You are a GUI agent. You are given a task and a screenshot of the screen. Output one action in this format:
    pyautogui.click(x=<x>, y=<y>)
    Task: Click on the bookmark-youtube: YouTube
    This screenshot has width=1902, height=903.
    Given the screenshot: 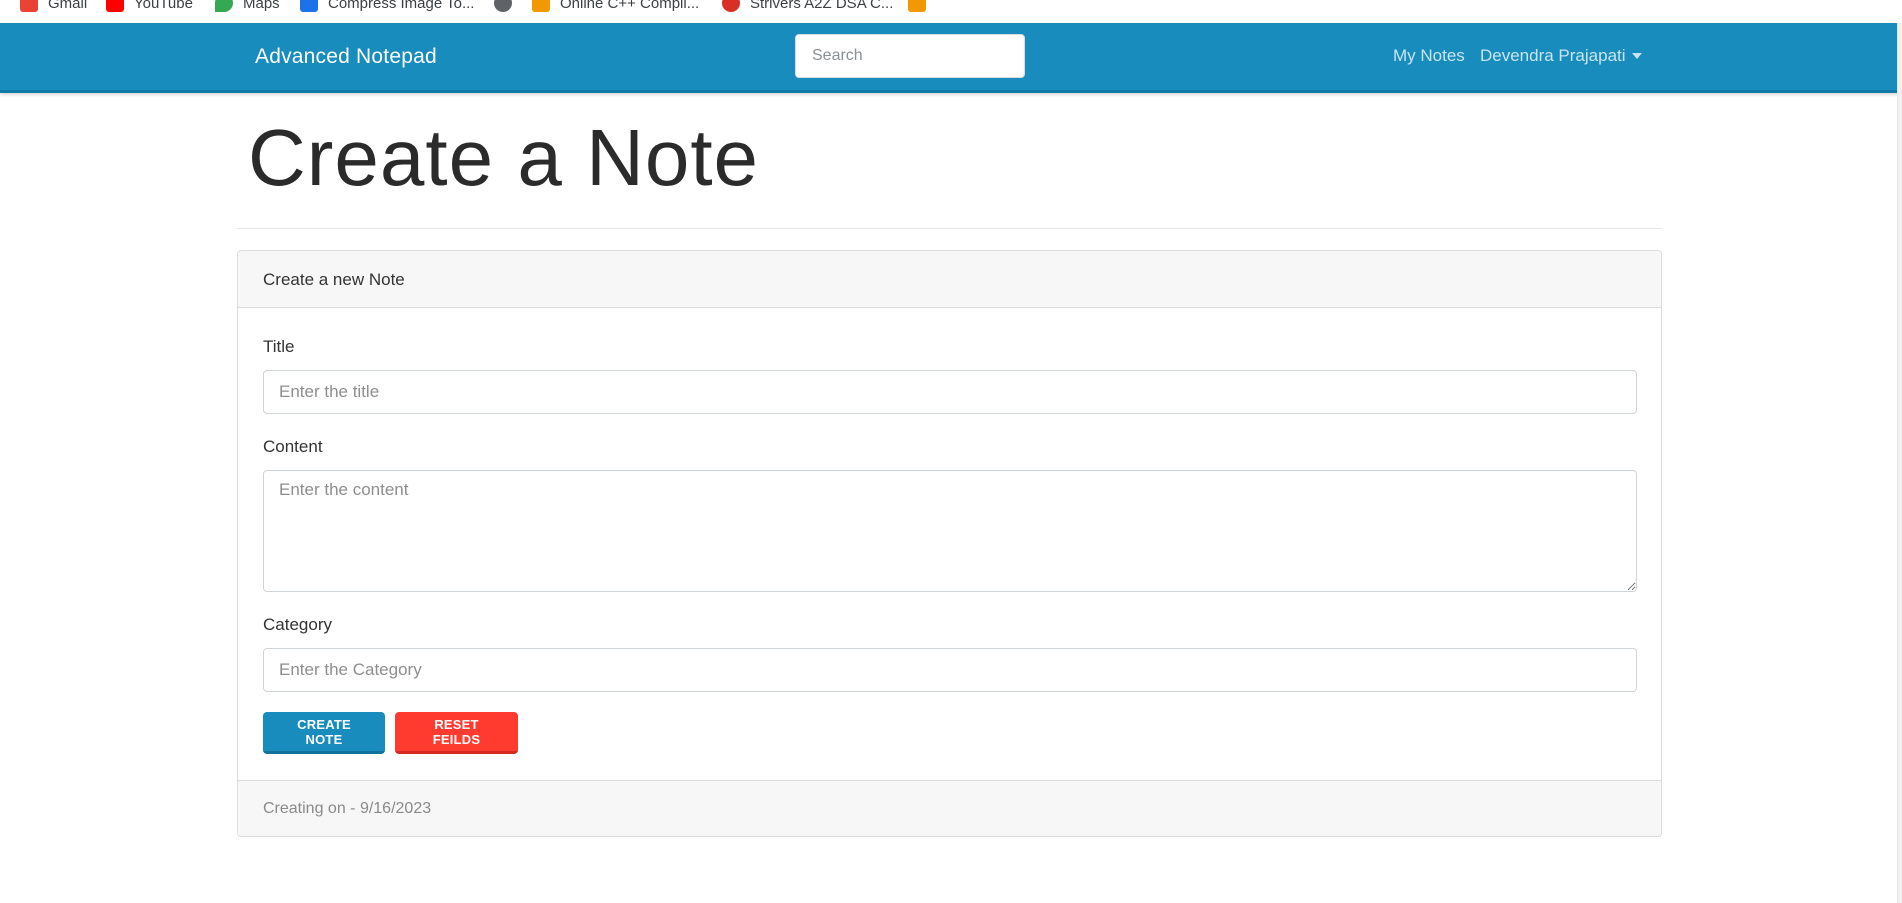 What is the action you would take?
    pyautogui.click(x=149, y=6)
    